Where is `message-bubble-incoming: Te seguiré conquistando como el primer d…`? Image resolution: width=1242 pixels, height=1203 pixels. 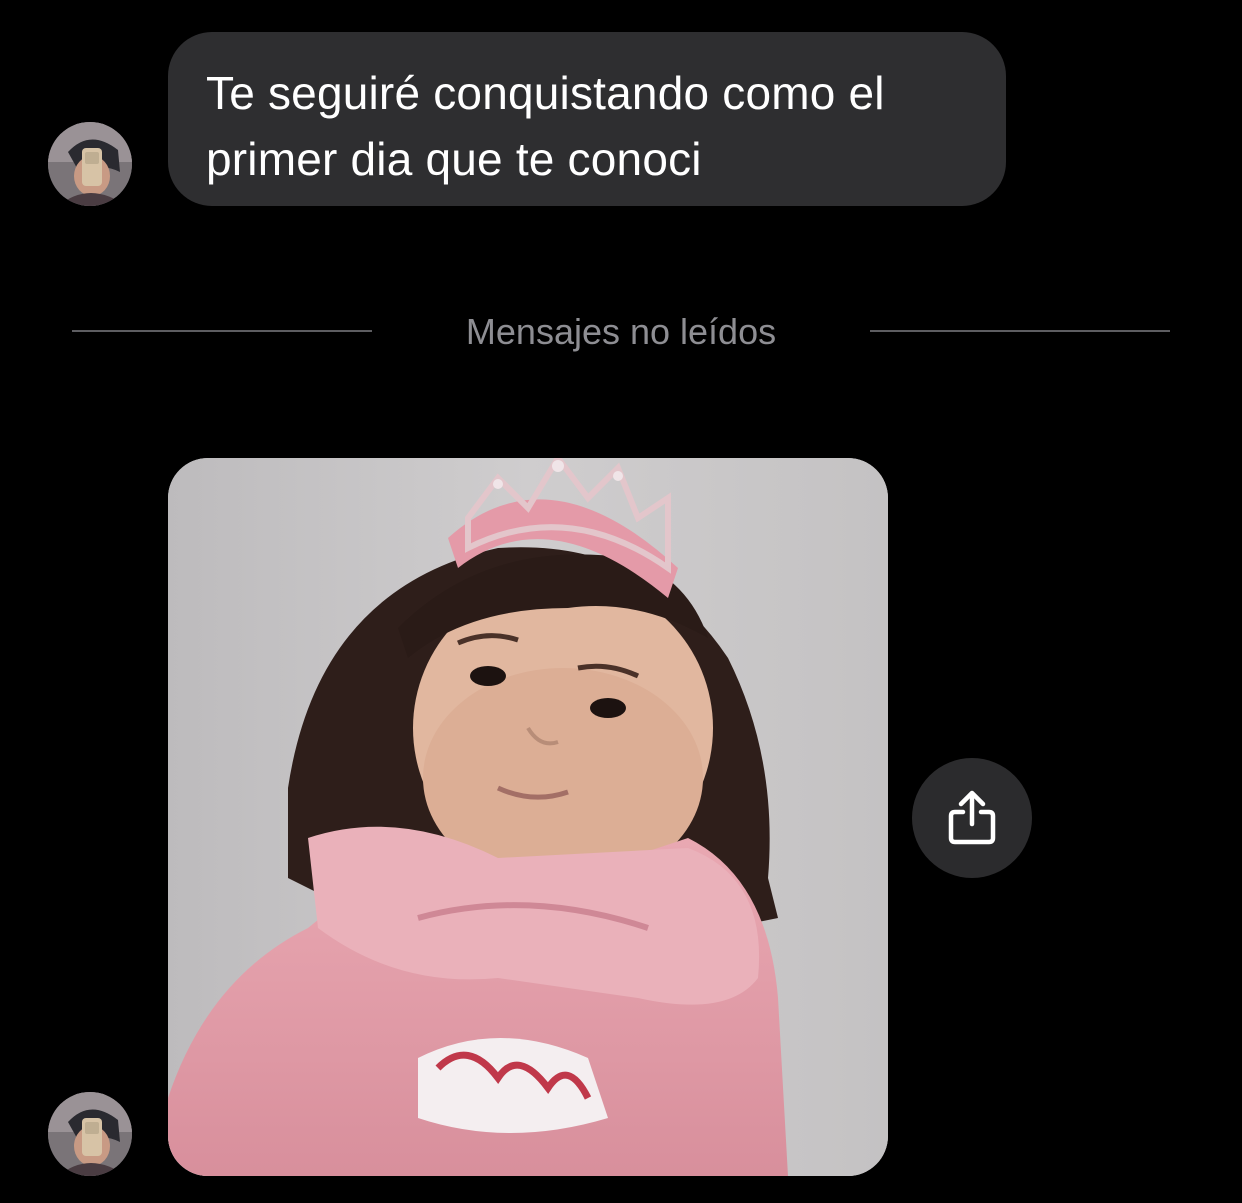
message-bubble-incoming: Te seguiré conquistando como el primer d… is located at coordinates (587, 119).